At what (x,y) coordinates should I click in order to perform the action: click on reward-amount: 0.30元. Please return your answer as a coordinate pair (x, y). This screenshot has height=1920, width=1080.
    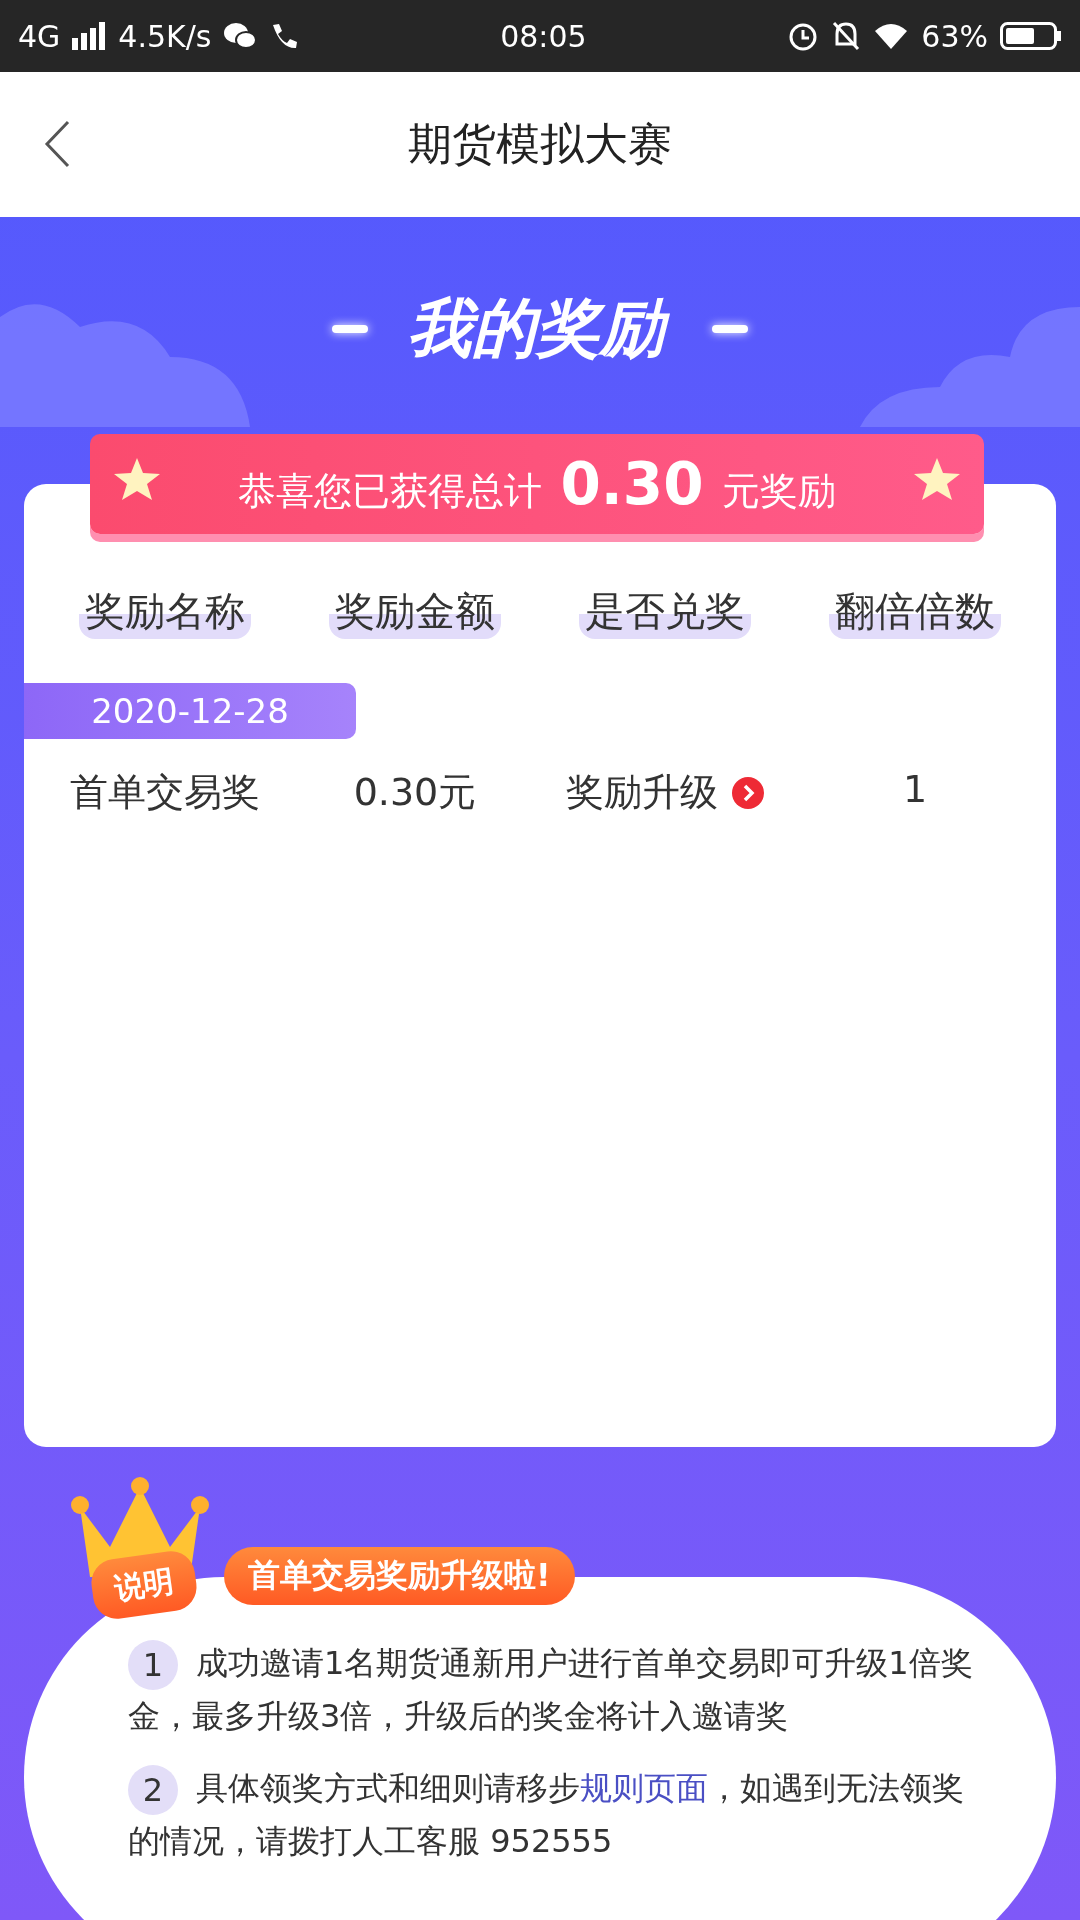
    Looking at the image, I should click on (415, 792).